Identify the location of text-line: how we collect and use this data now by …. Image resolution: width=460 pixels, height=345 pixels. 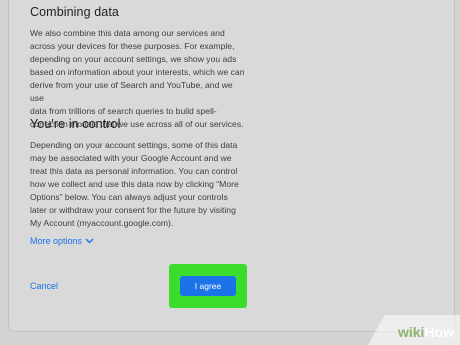
(134, 184).